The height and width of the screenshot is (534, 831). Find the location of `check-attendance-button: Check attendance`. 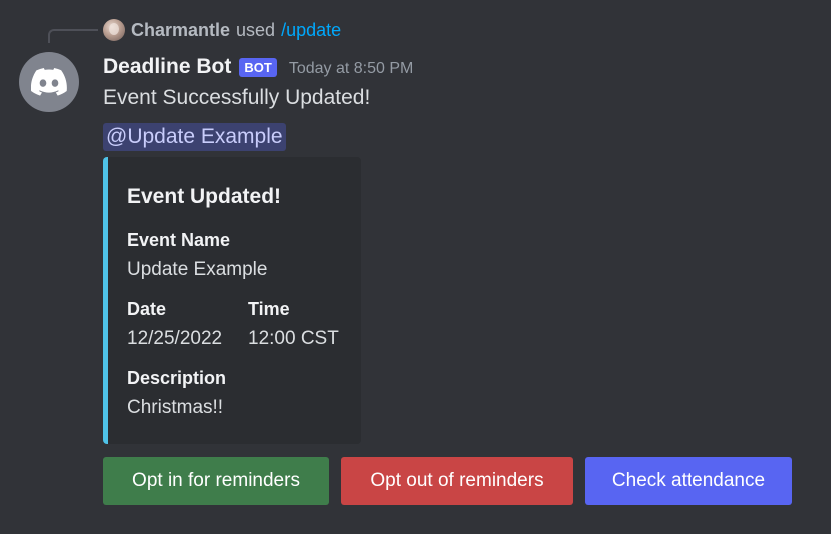

check-attendance-button: Check attendance is located at coordinates (688, 481).